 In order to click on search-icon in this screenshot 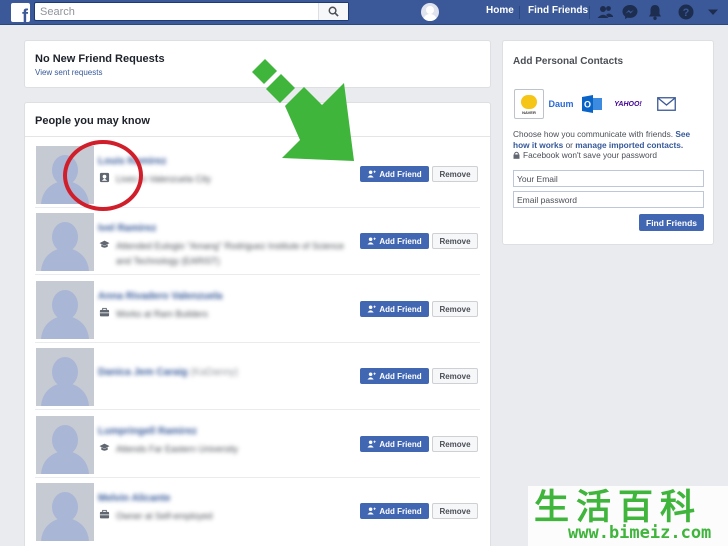, I will do `click(333, 11)`.